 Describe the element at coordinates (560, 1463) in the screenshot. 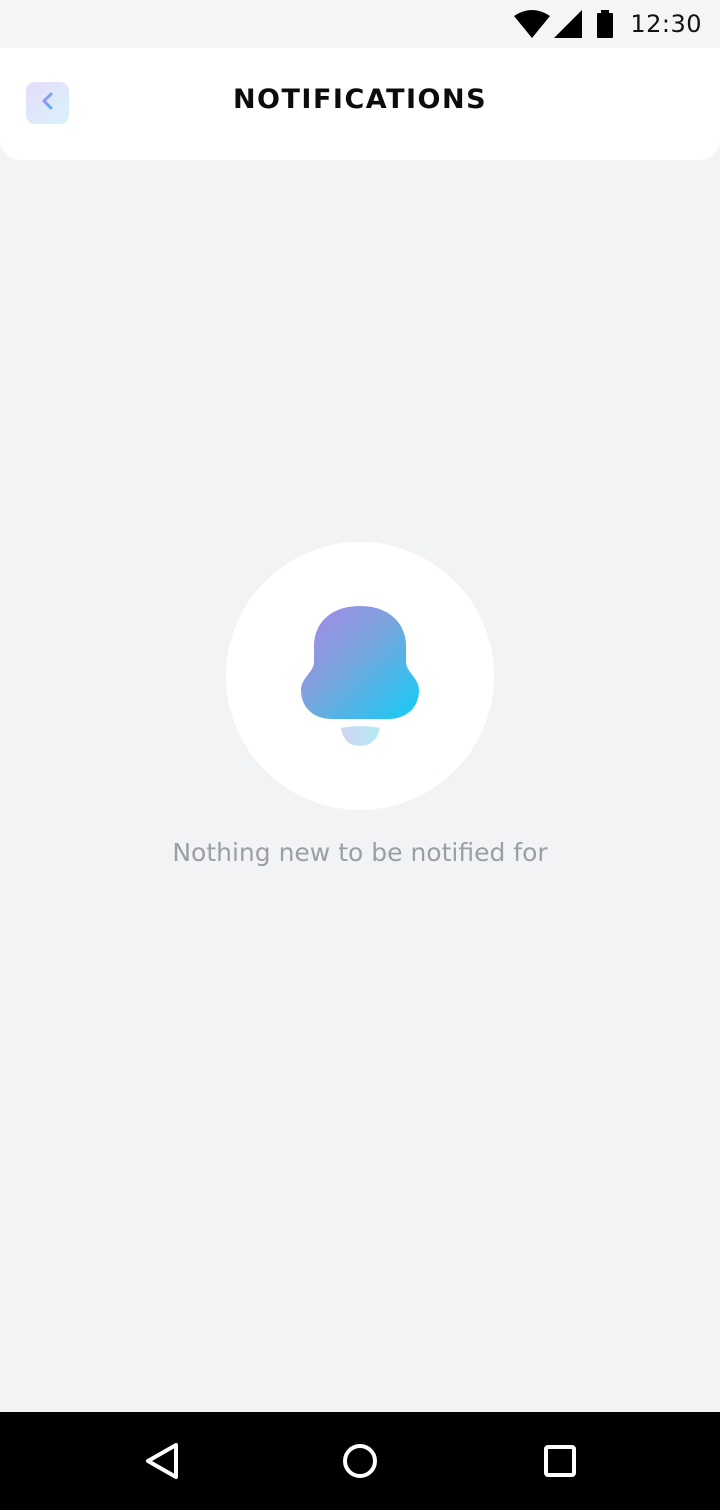

I see `recents-square-icon` at that location.